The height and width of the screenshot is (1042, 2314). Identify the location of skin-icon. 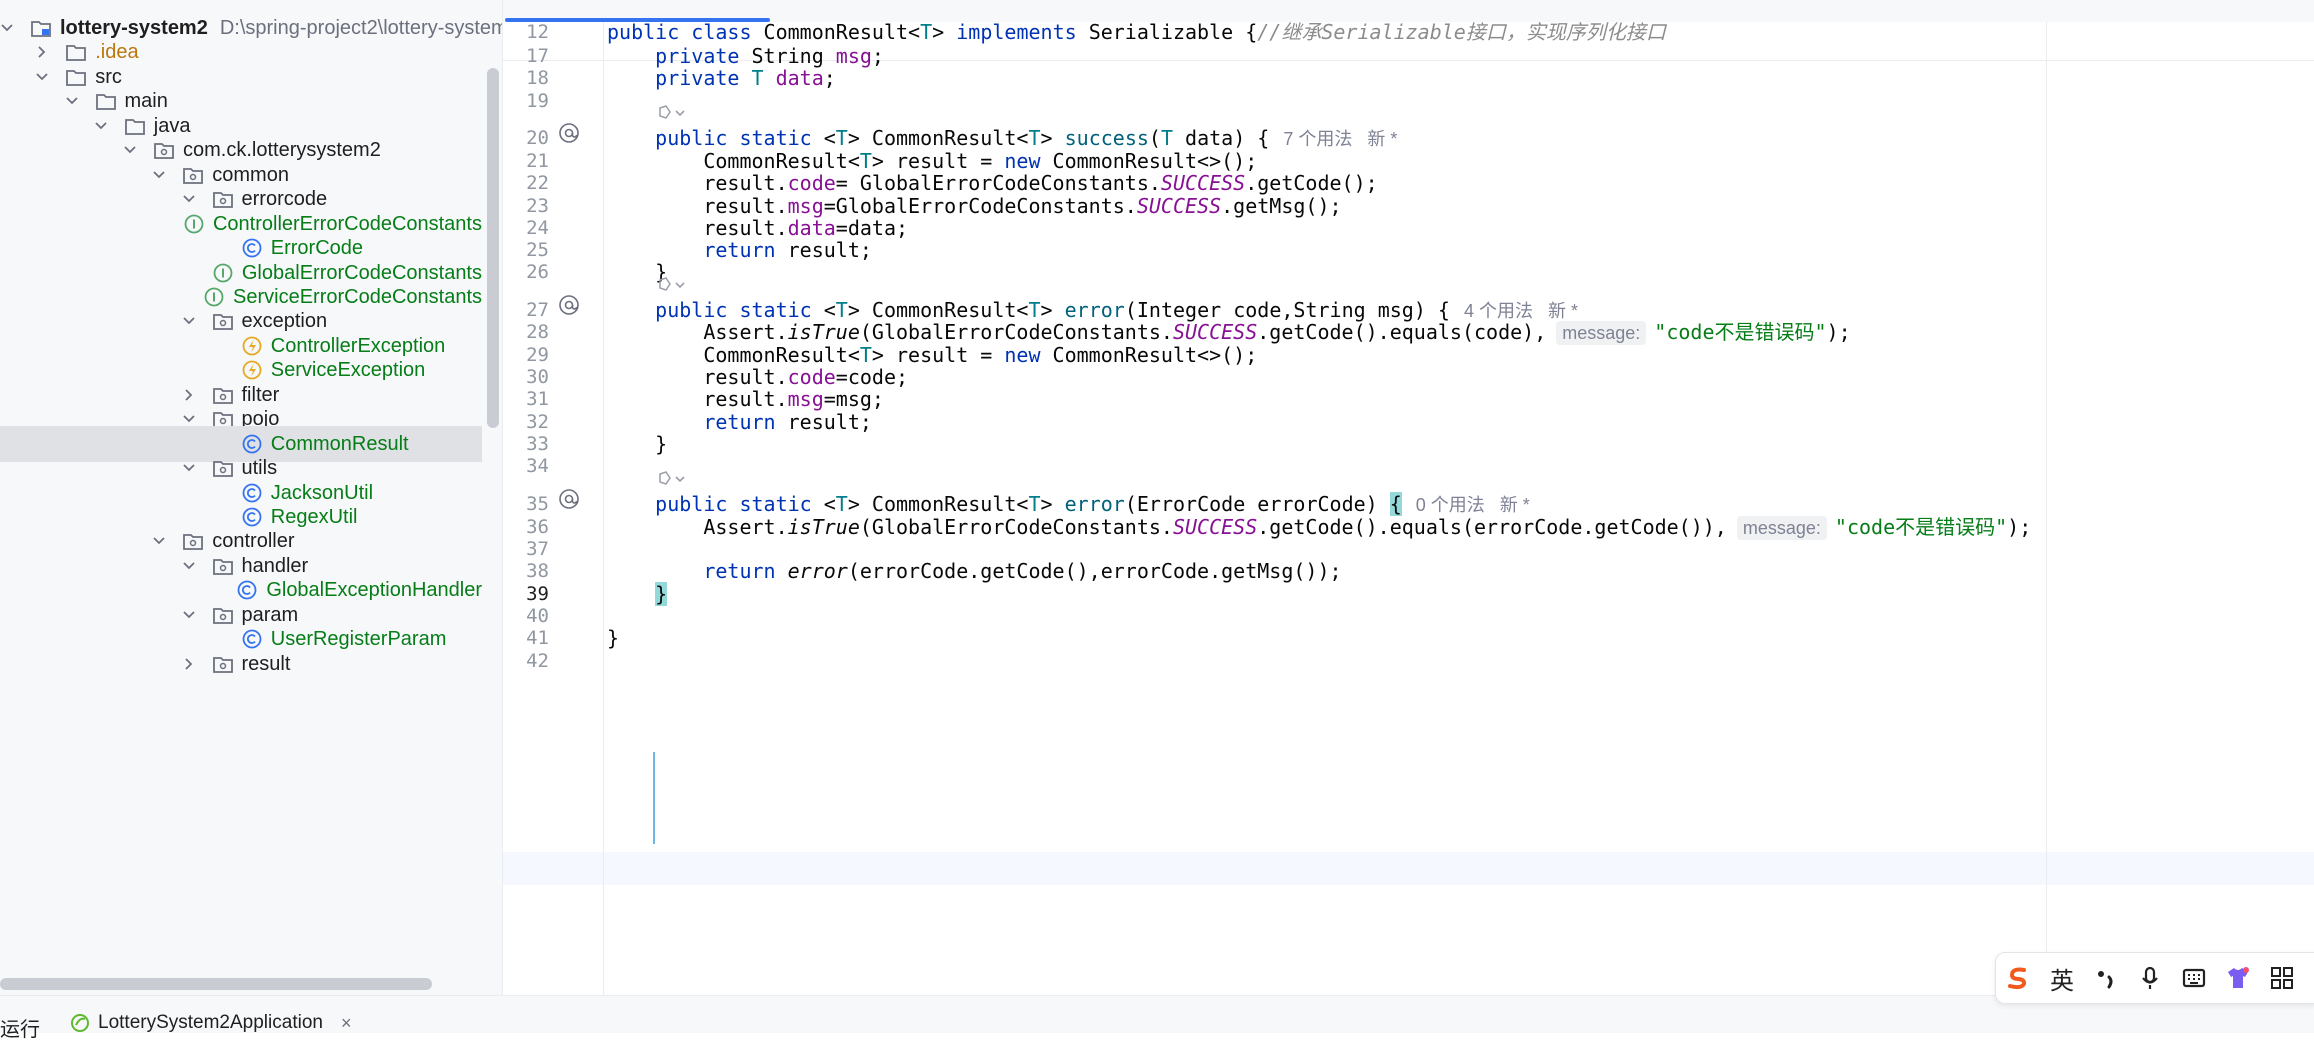
(2238, 978).